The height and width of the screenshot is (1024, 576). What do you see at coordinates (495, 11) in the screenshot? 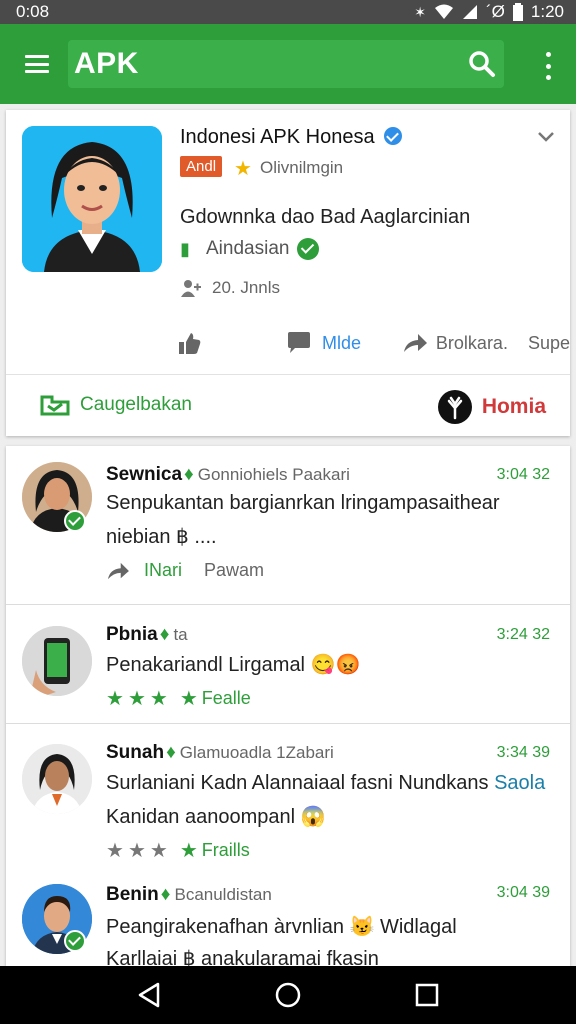
I see `status-extra: ´Ø` at bounding box center [495, 11].